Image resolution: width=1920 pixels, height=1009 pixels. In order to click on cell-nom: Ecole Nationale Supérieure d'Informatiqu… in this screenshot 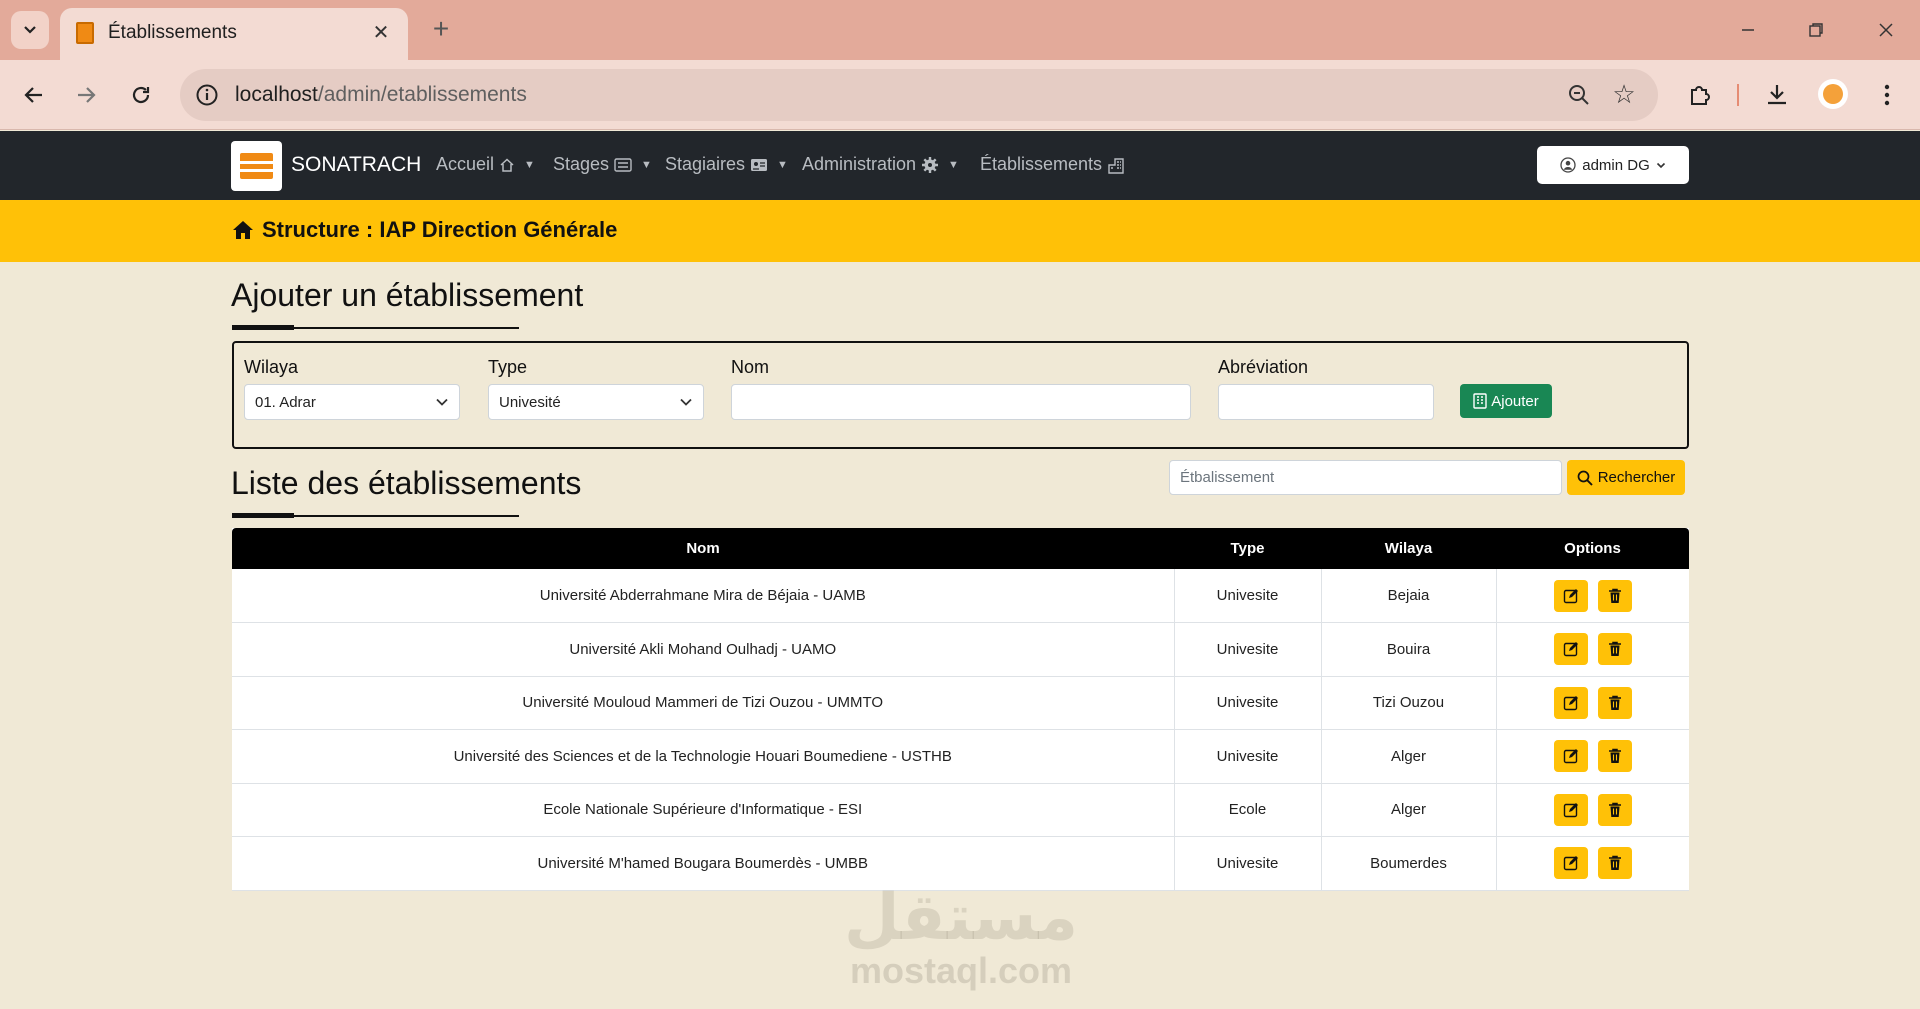, I will do `click(703, 810)`.